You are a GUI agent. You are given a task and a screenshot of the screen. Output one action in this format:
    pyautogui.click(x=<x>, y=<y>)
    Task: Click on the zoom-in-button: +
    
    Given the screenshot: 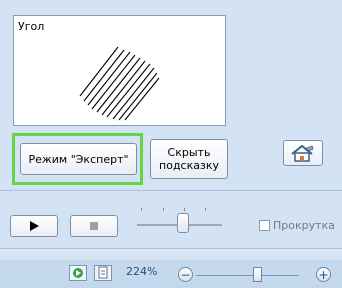 What is the action you would take?
    pyautogui.click(x=323, y=274)
    